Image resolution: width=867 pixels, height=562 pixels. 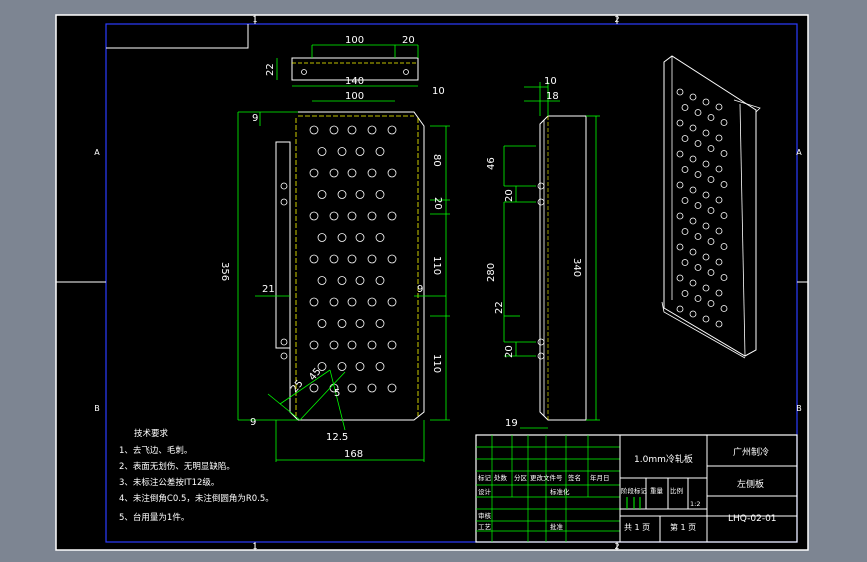 What do you see at coordinates (509, 195) in the screenshot?
I see `dim-side-left-20-upper: 20` at bounding box center [509, 195].